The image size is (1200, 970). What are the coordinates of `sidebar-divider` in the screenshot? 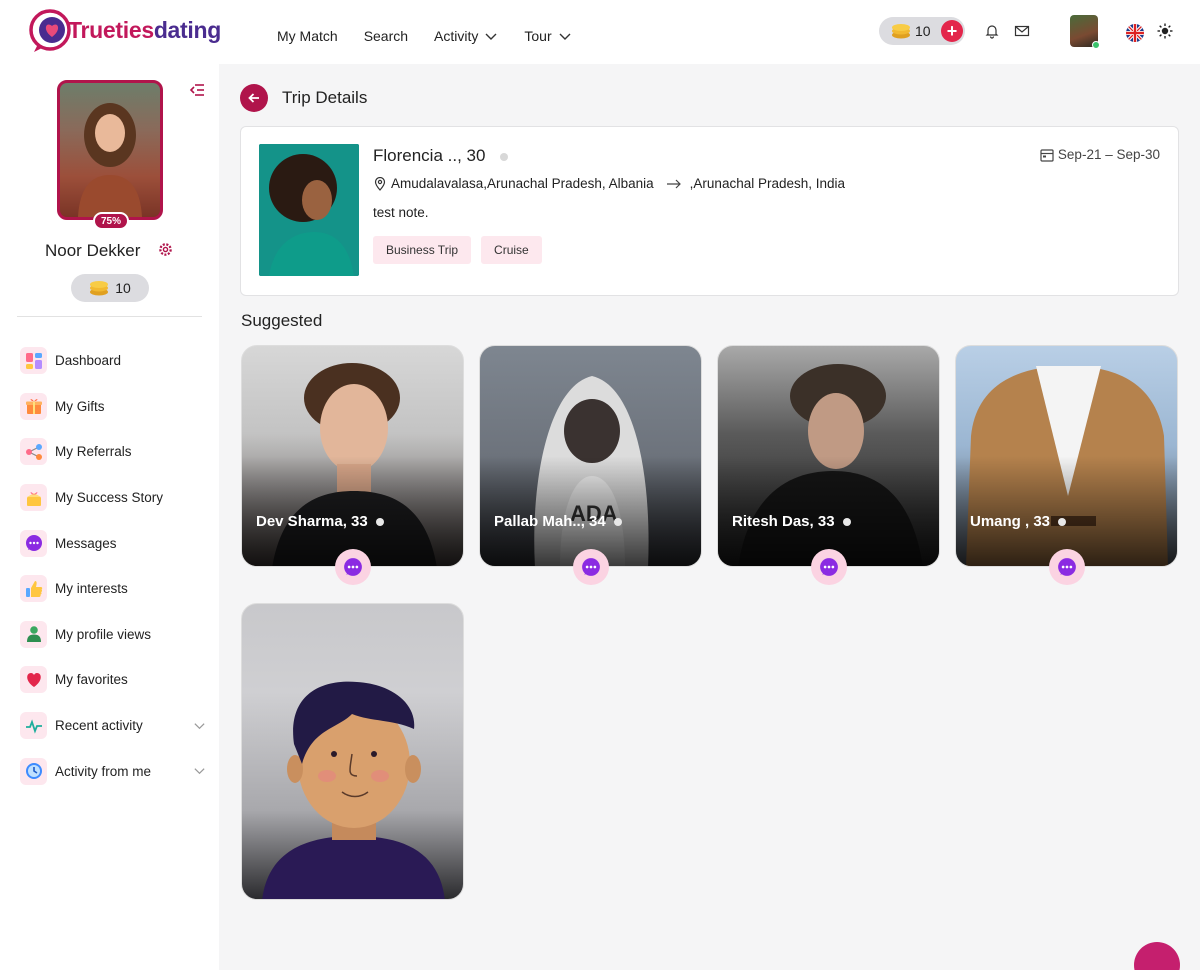 It's located at (109, 316).